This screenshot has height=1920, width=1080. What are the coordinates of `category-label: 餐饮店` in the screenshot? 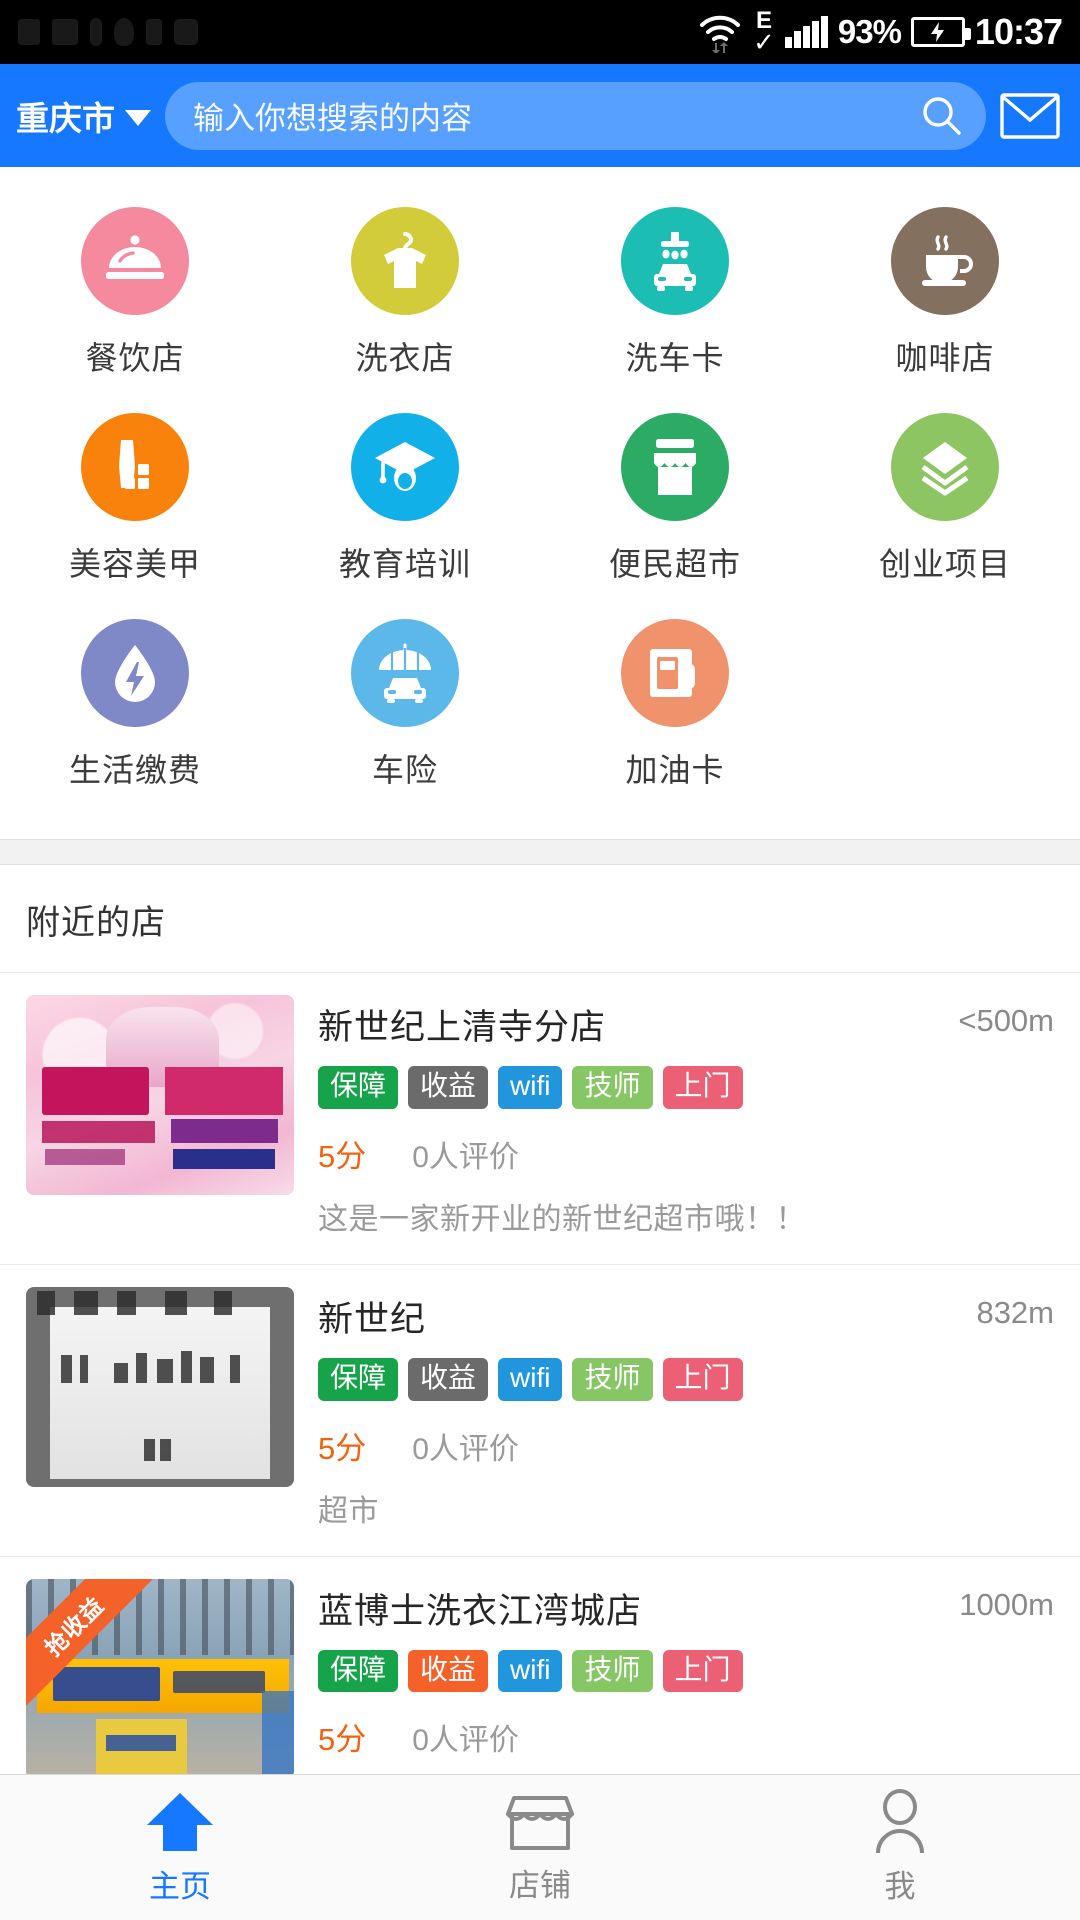 It's located at (135, 358).